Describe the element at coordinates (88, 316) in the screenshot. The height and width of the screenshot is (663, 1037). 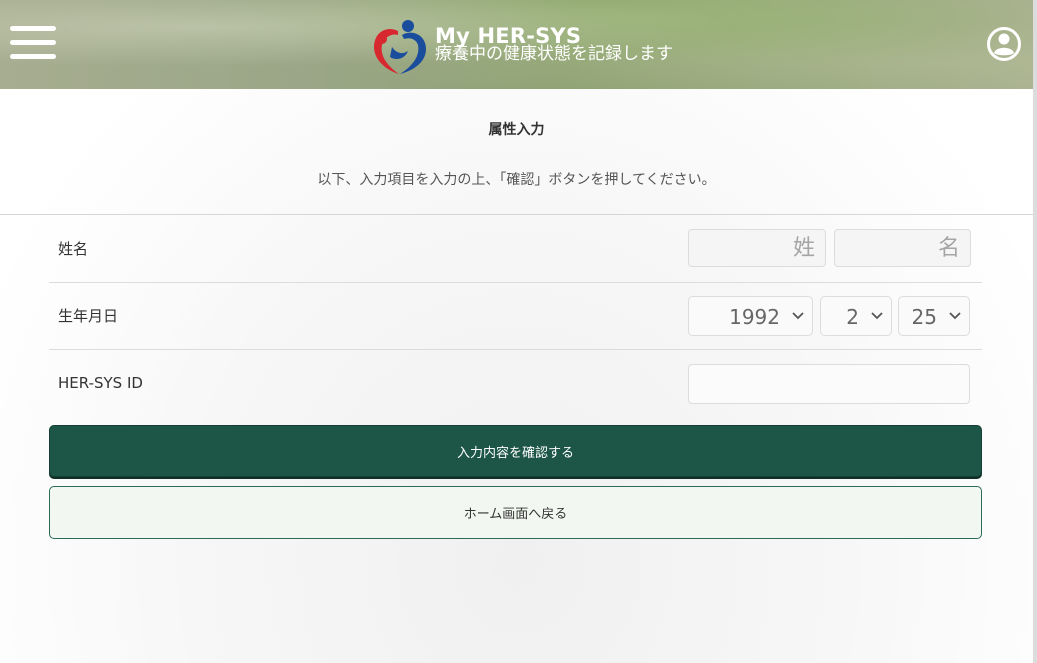
I see `birthdate-label: 生年月日` at that location.